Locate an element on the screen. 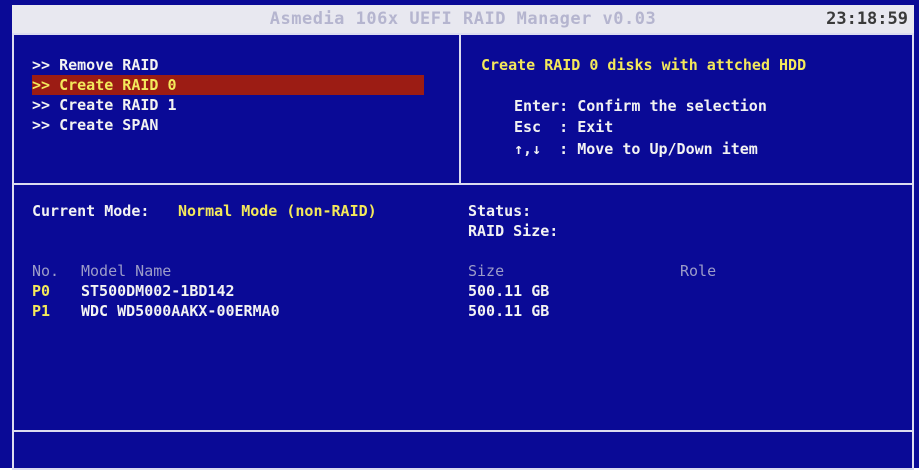 This screenshot has height=470, width=919. menu-item-create-raid-1: >> Create RAID 1 is located at coordinates (104, 105).